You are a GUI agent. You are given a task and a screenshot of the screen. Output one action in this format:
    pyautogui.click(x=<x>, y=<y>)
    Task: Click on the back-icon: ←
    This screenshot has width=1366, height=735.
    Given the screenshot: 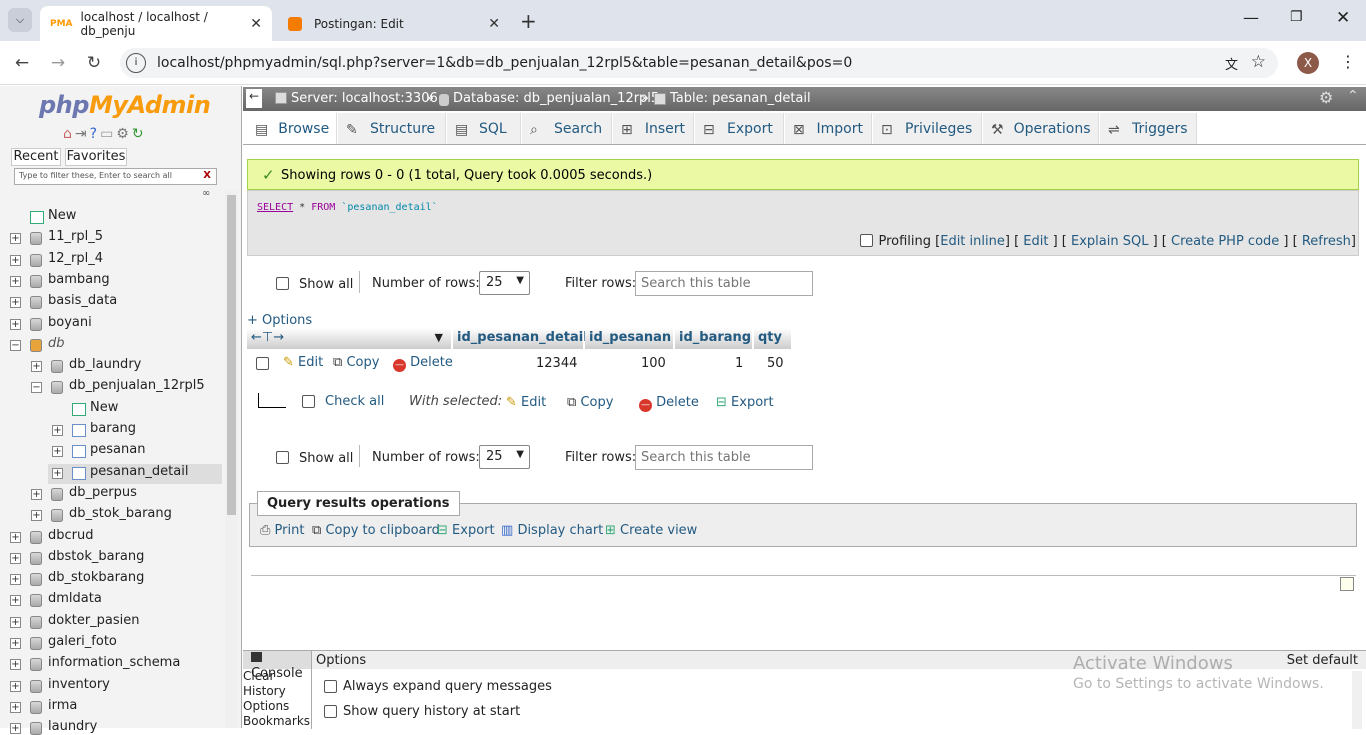 What is the action you would take?
    pyautogui.click(x=22, y=63)
    